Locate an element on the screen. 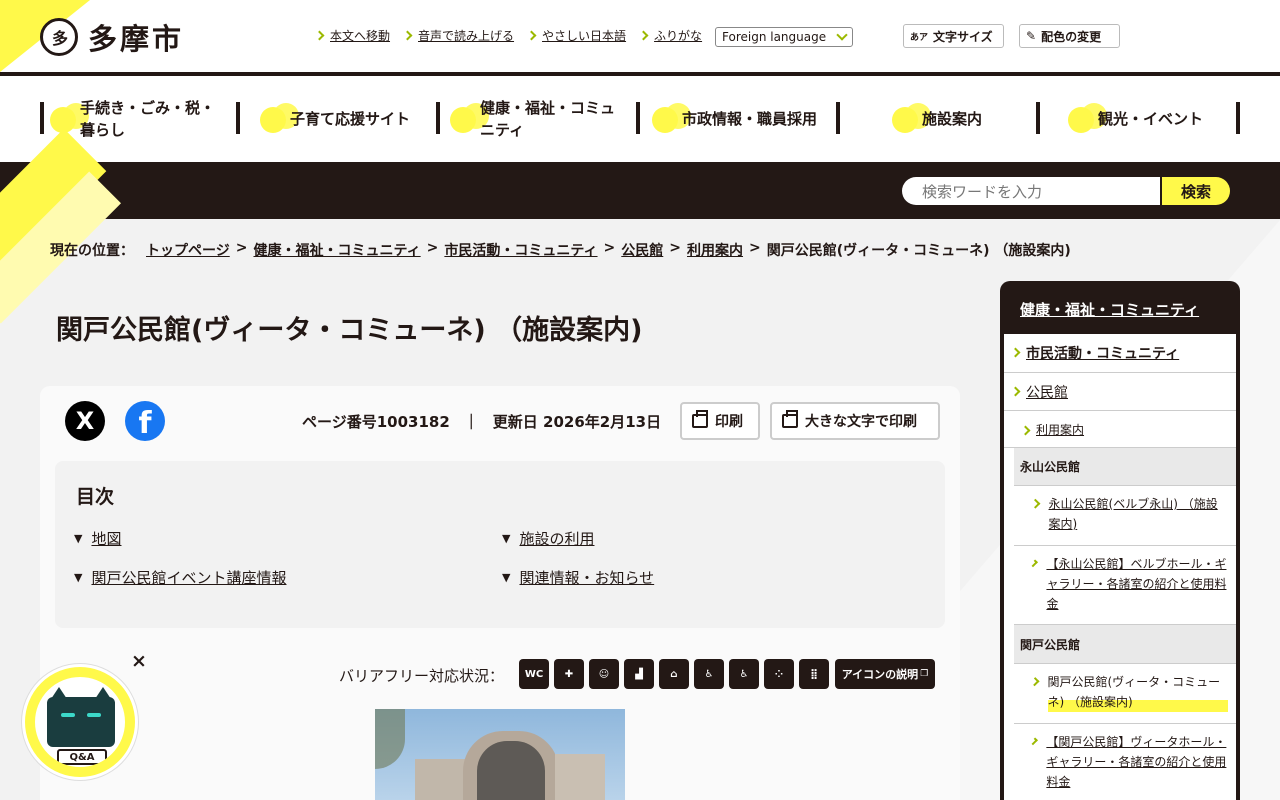 The image size is (1280, 800). page-title: 関戸公民館(ヴィータ・コミューネ) （施設案内) is located at coordinates (349, 330).